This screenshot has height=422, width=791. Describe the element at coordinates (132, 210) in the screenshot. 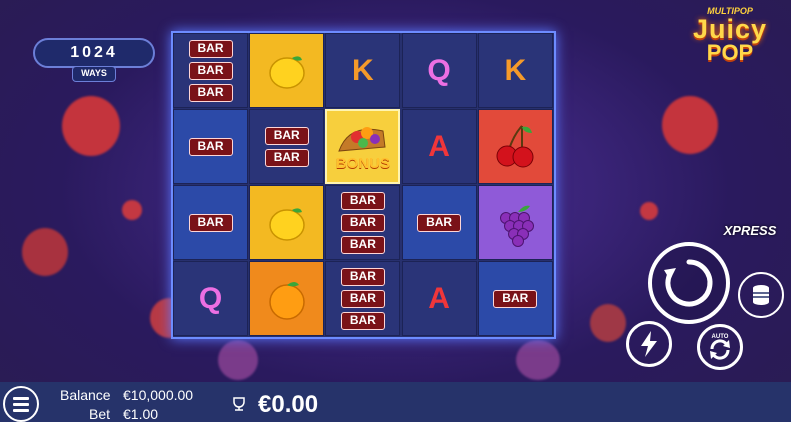

I see `bg-berry-small` at that location.